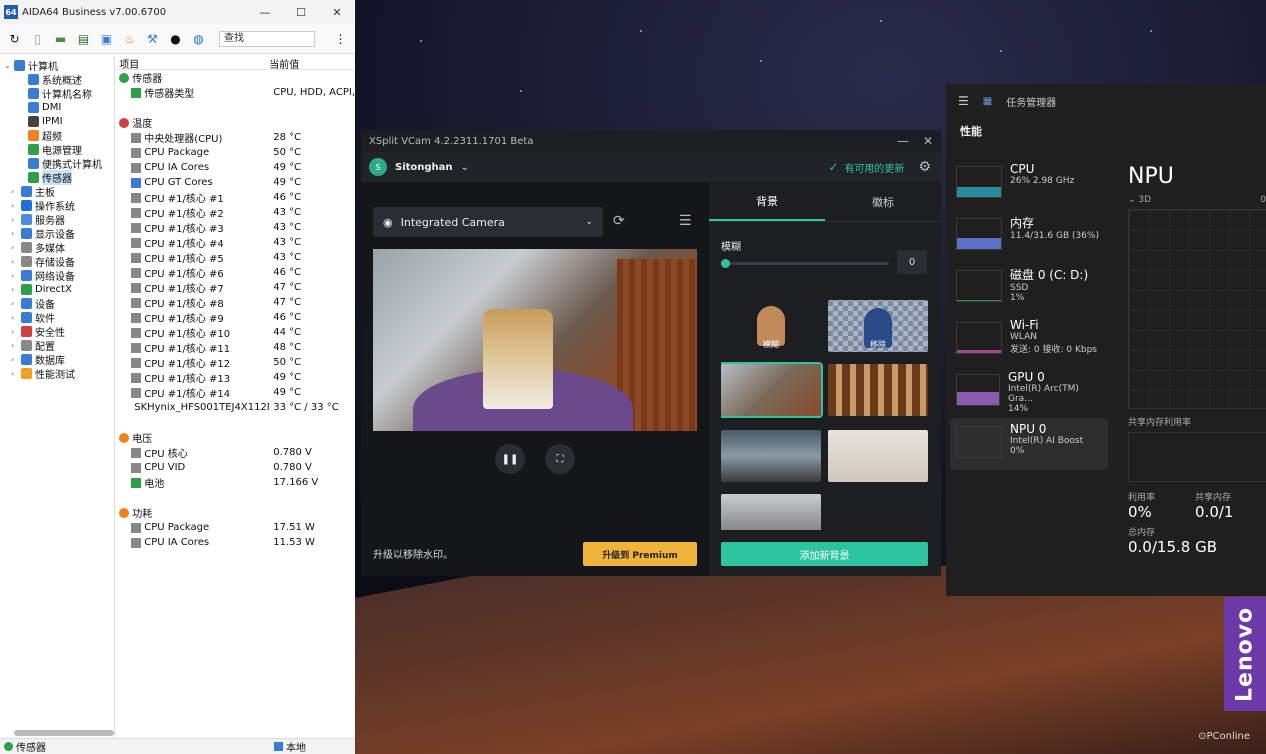  Describe the element at coordinates (57, 149) in the screenshot. I see `tree-item: 电源管理` at that location.